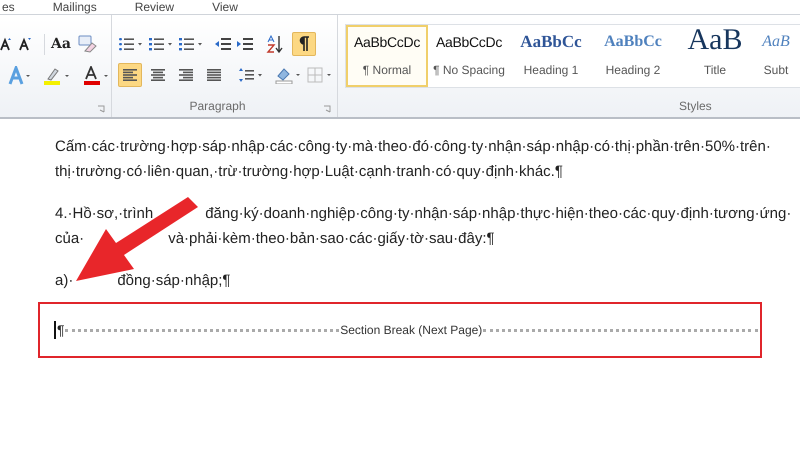 This screenshot has width=800, height=450. I want to click on align-justify-icon, so click(214, 75).